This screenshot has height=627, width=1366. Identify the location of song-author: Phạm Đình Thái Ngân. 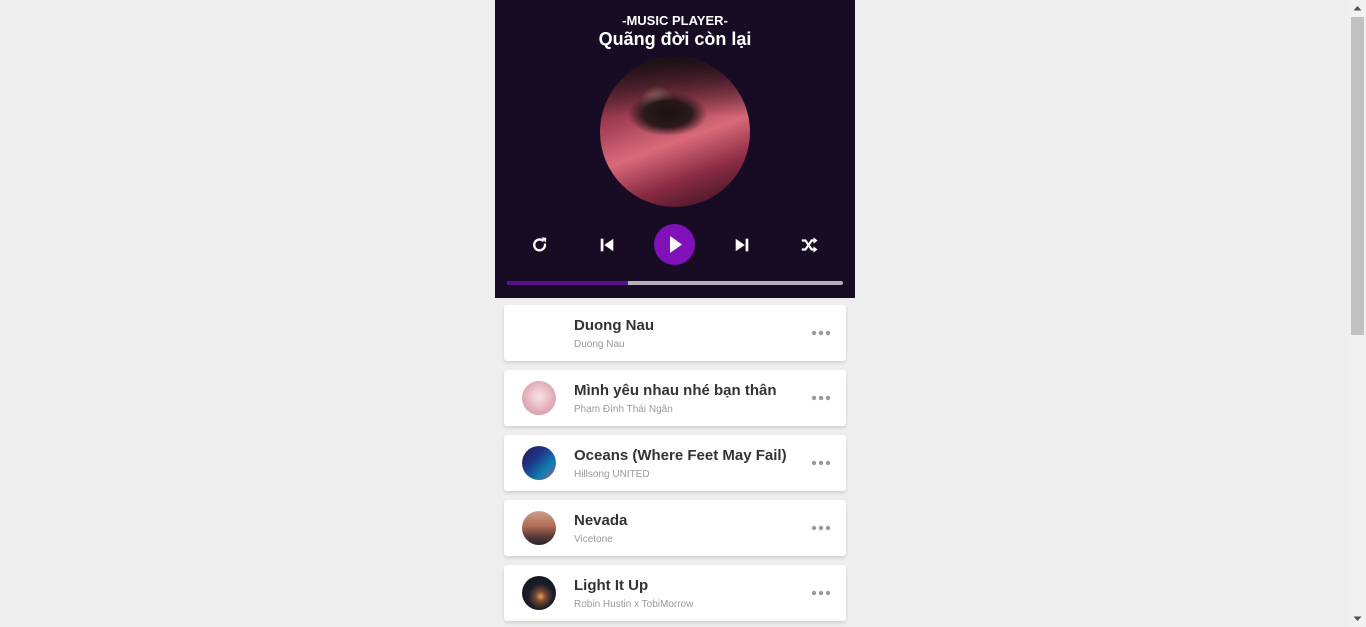
(623, 409).